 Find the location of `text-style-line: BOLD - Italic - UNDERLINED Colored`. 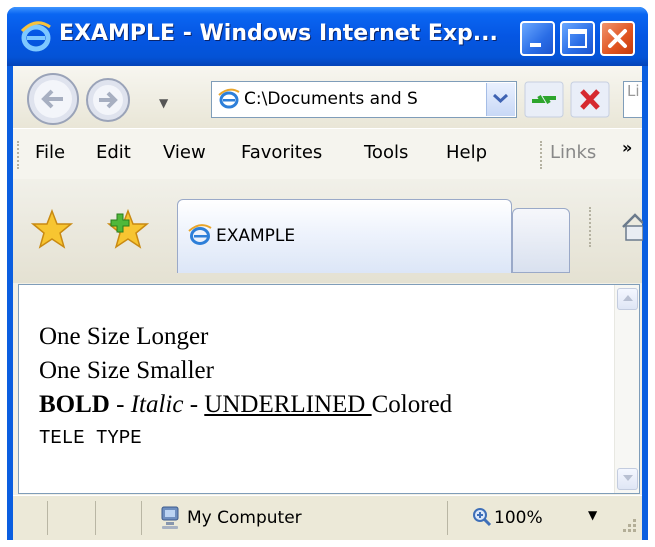

text-style-line: BOLD - Italic - UNDERLINED Colored is located at coordinates (245, 405).